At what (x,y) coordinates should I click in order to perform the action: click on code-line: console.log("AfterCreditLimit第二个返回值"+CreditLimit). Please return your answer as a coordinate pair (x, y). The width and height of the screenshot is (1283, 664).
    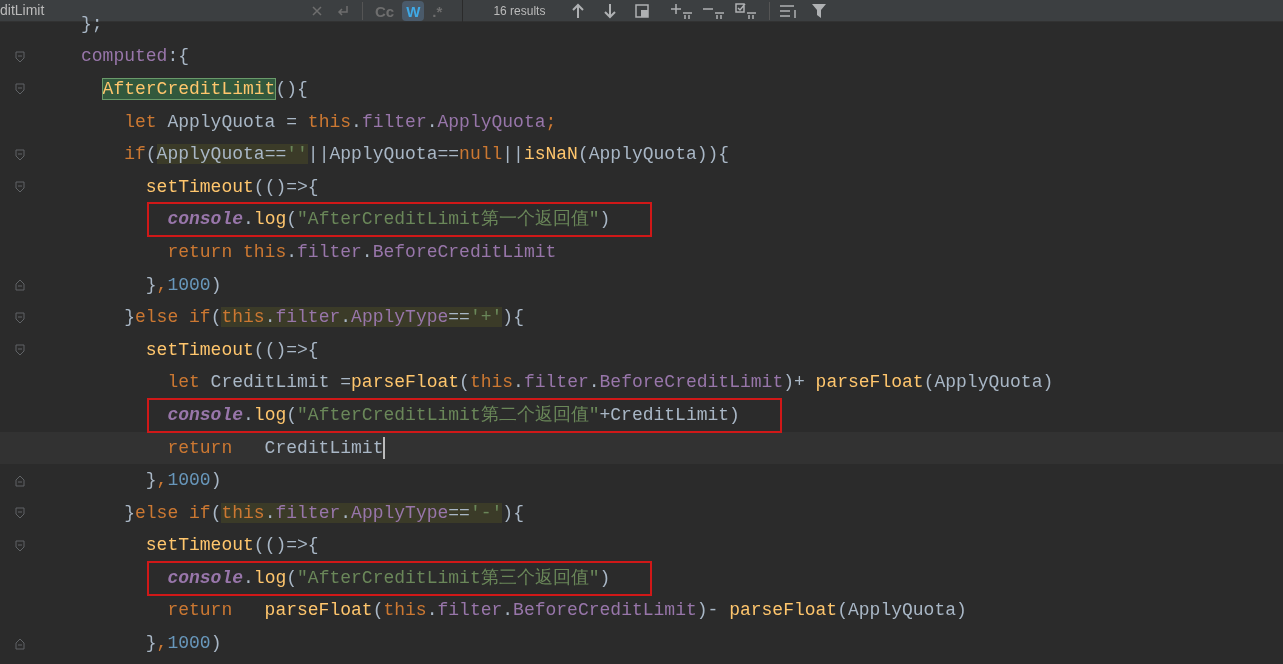
    Looking at the image, I should click on (453, 415).